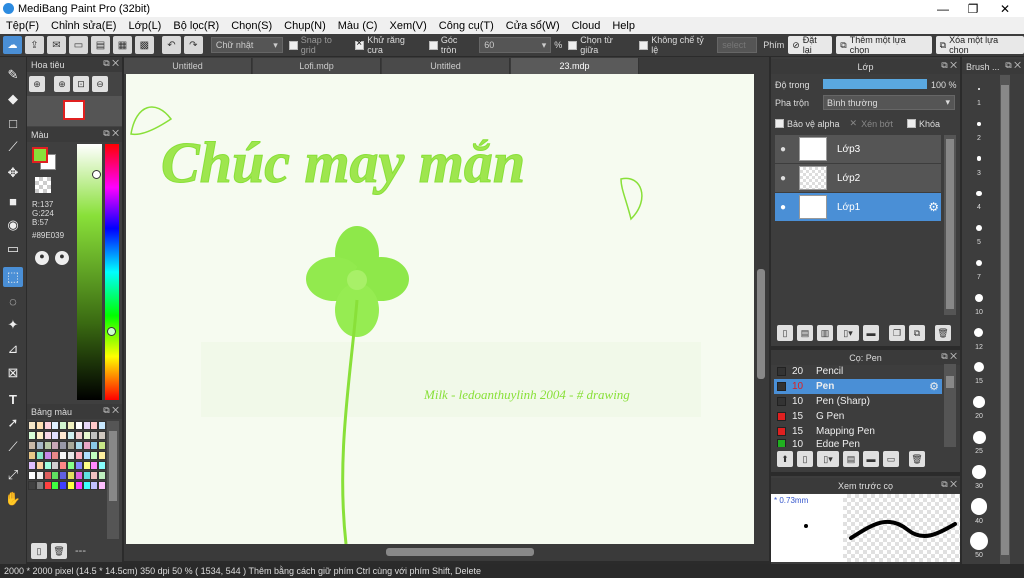  What do you see at coordinates (446, 66) in the screenshot?
I see `tab-untitled-2: Untitled` at bounding box center [446, 66].